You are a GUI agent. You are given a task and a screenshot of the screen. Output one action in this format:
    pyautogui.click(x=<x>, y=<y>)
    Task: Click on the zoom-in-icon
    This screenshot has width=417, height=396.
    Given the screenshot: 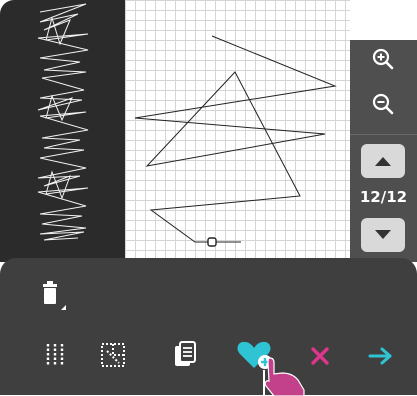 What is the action you would take?
    pyautogui.click(x=383, y=59)
    